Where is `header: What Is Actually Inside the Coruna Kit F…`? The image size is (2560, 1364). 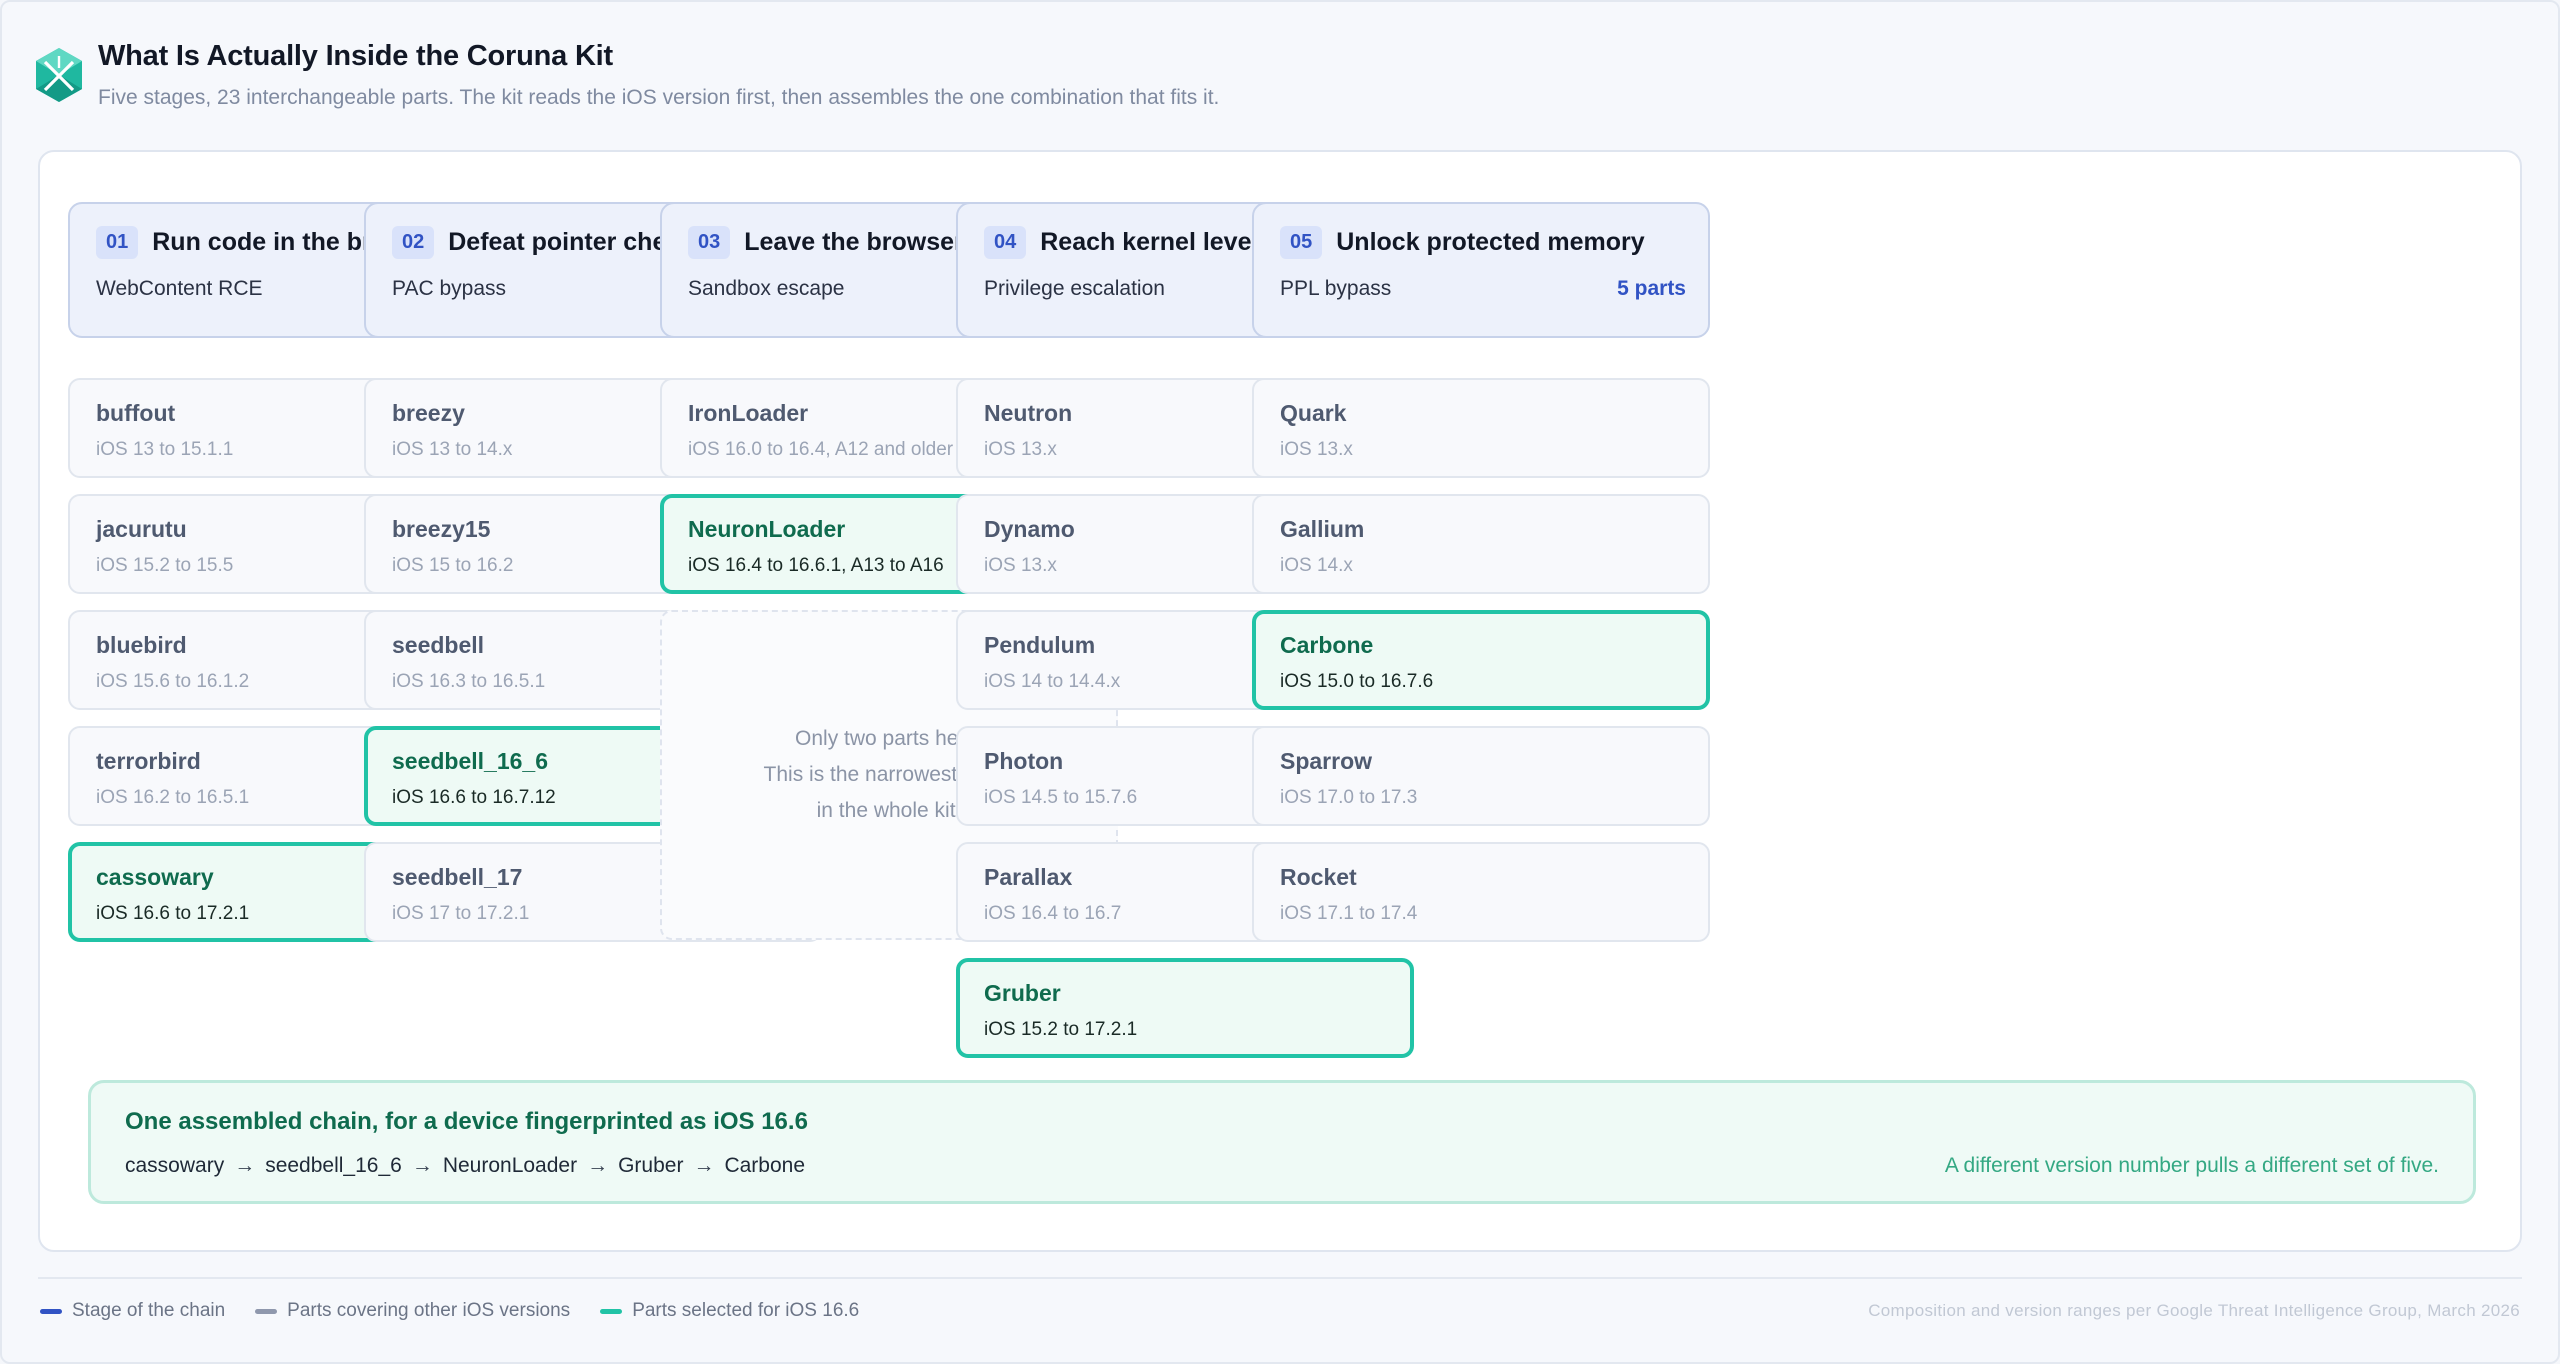
header: What Is Actually Inside the Coruna Kit F… is located at coordinates (627, 75).